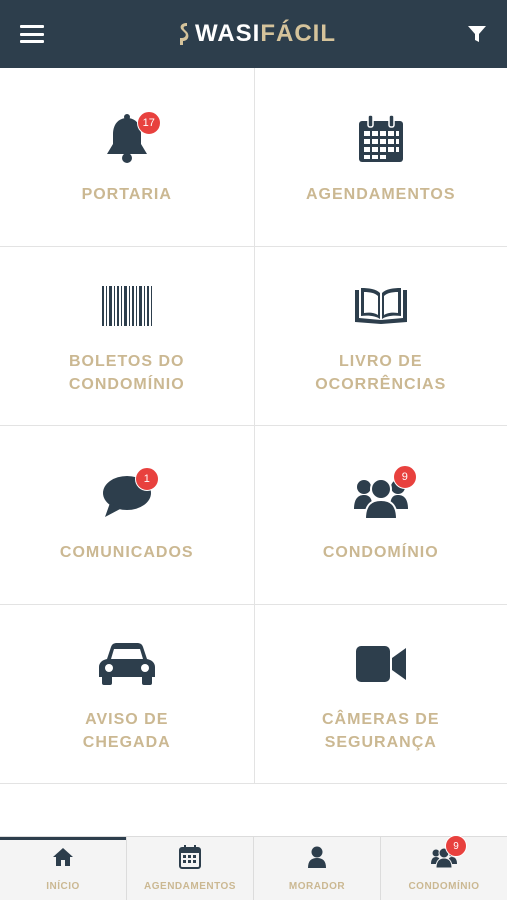  I want to click on menu-item-comunicados: 1 COMUNICADOS, so click(127, 515).